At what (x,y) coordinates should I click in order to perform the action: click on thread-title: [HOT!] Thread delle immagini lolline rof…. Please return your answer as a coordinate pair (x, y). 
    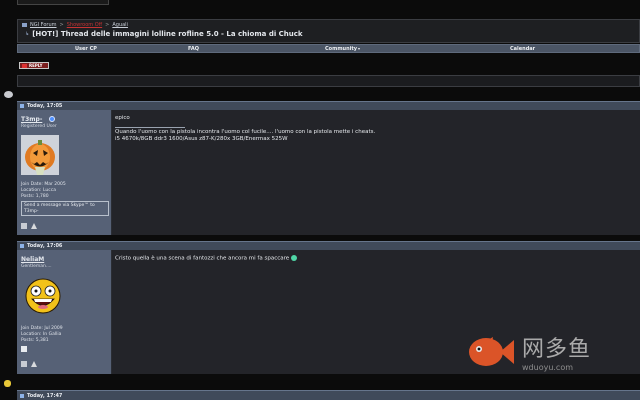
    Looking at the image, I should click on (167, 34).